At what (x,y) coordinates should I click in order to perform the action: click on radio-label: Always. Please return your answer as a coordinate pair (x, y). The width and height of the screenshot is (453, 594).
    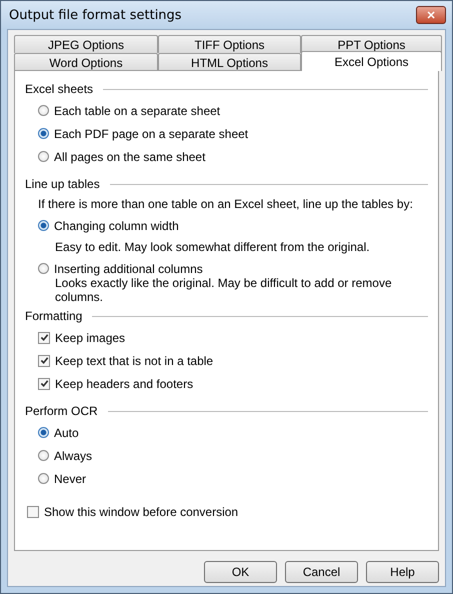
    Looking at the image, I should click on (73, 455).